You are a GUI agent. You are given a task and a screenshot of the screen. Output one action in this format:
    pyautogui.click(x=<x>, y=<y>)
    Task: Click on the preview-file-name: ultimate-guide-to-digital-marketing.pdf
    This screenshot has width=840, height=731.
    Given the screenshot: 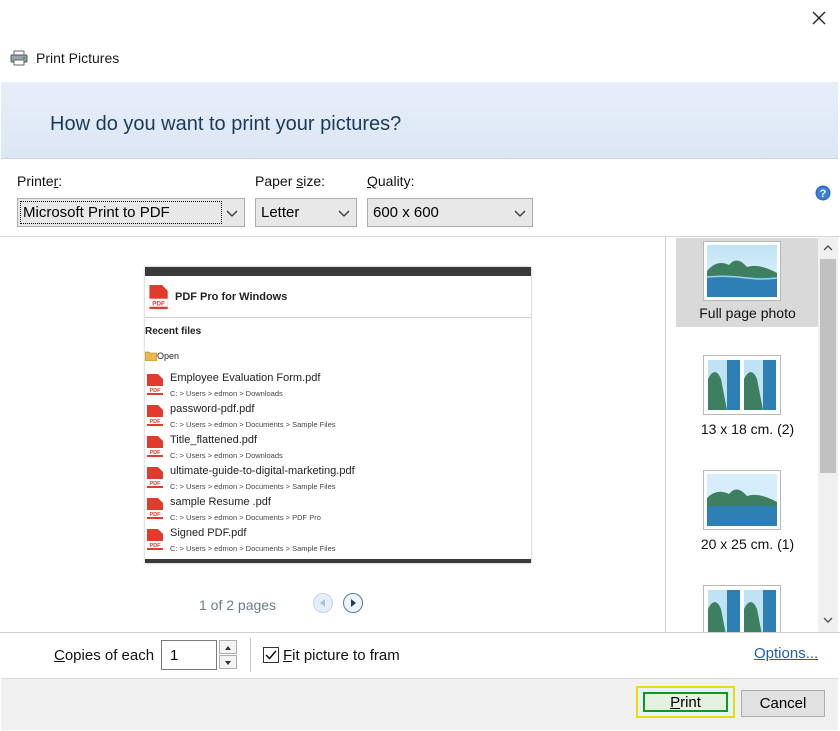 What is the action you would take?
    pyautogui.click(x=262, y=471)
    